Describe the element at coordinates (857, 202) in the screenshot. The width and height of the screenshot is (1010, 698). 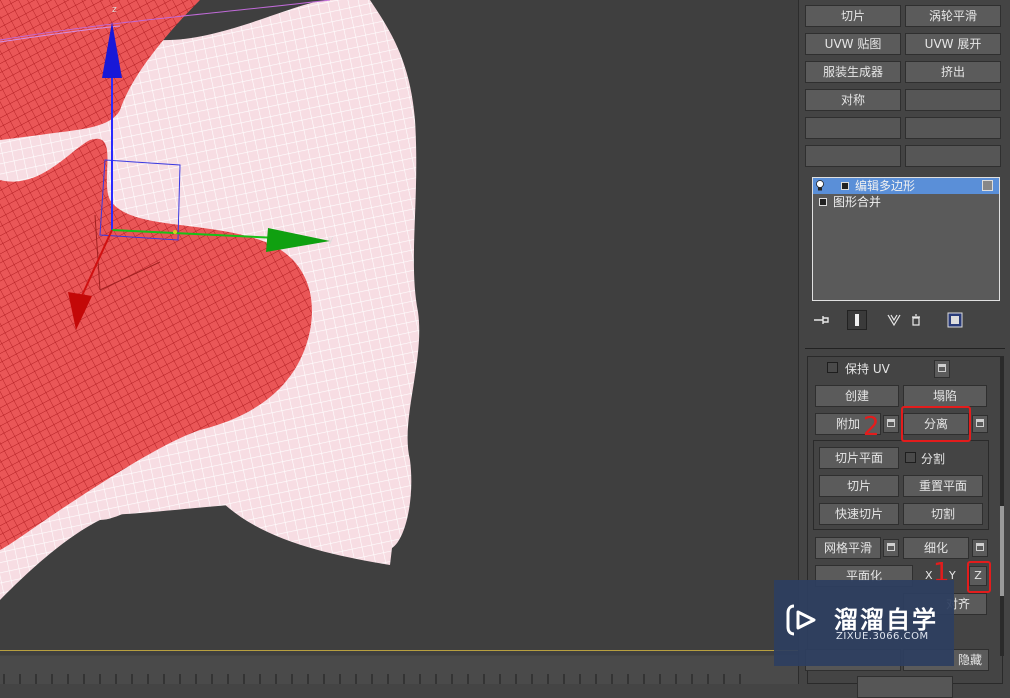
I see `stack-item-label: 图形合并` at that location.